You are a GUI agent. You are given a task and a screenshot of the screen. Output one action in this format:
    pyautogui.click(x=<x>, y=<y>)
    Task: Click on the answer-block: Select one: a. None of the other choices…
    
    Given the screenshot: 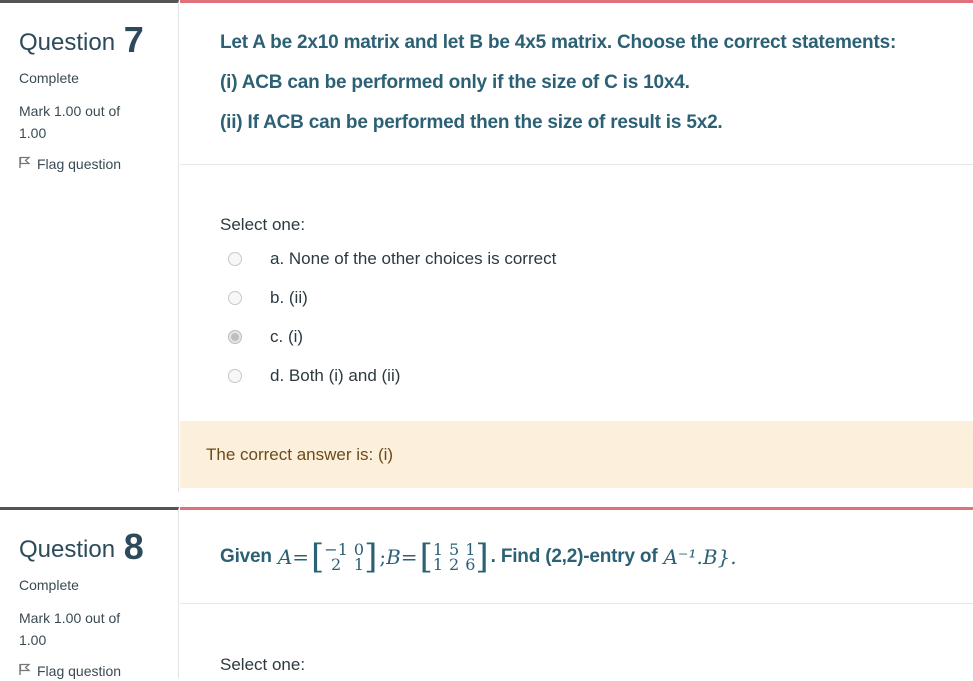 What is the action you would take?
    pyautogui.click(x=388, y=305)
    